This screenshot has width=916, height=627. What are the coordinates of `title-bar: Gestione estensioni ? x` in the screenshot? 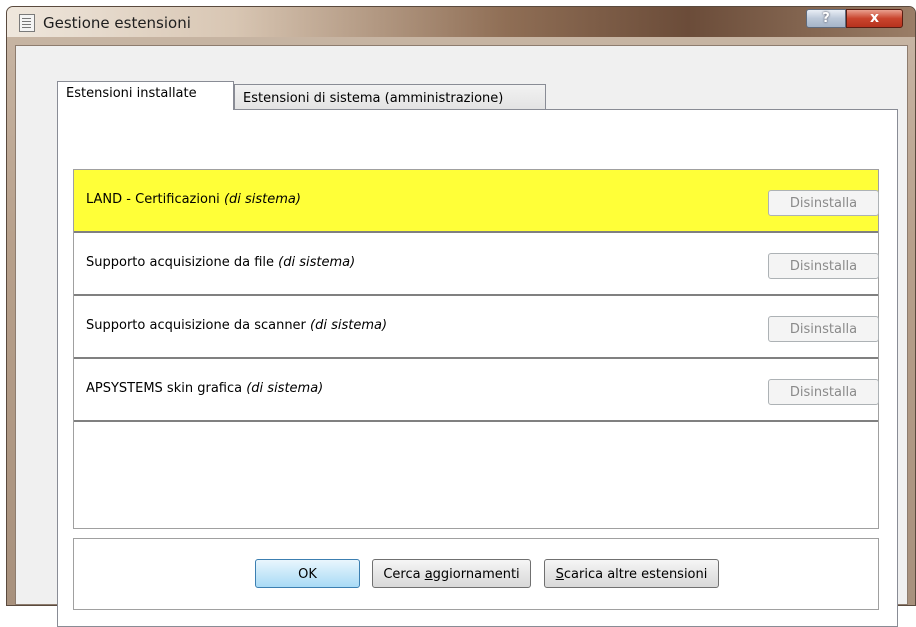 It's located at (461, 22).